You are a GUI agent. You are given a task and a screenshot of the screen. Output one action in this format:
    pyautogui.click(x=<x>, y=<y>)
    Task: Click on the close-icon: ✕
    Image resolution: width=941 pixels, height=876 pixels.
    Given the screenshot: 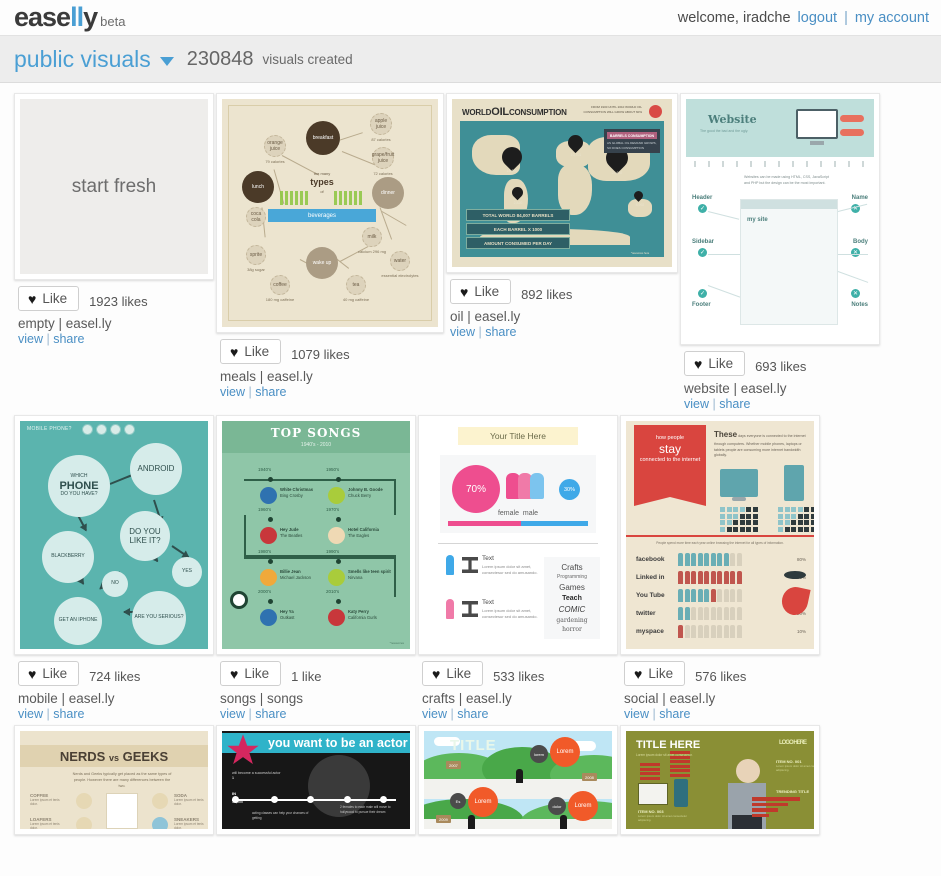 What is the action you would take?
    pyautogui.click(x=855, y=252)
    